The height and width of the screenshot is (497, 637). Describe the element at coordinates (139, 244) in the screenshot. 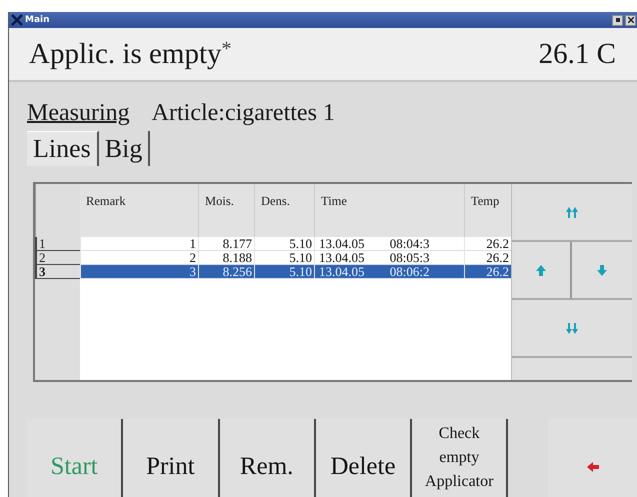

I see `table-cell: 1` at that location.